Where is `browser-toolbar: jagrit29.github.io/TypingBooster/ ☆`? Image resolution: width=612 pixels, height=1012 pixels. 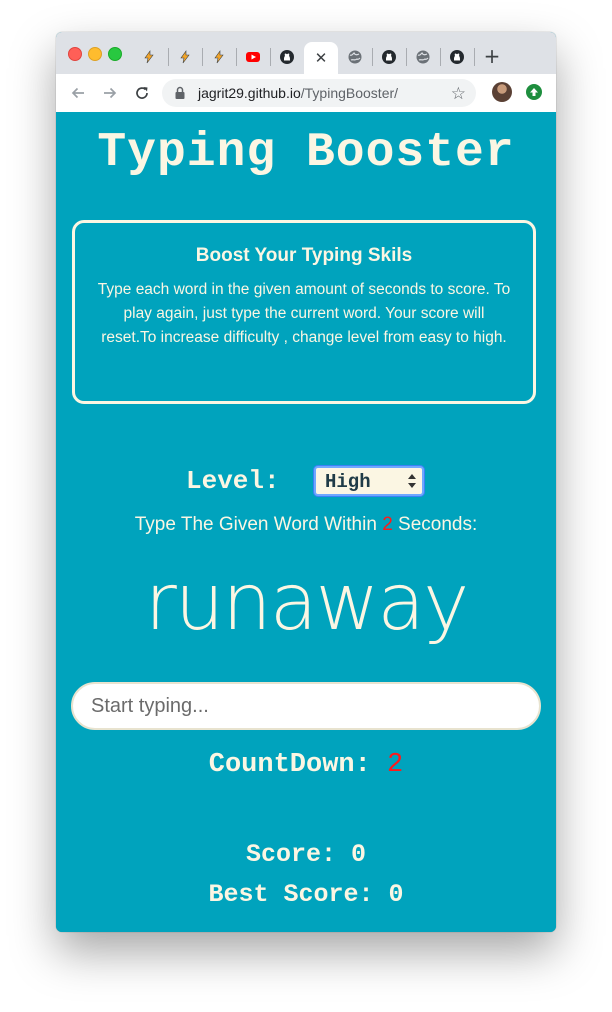
browser-toolbar: jagrit29.github.io/TypingBooster/ ☆ is located at coordinates (306, 93).